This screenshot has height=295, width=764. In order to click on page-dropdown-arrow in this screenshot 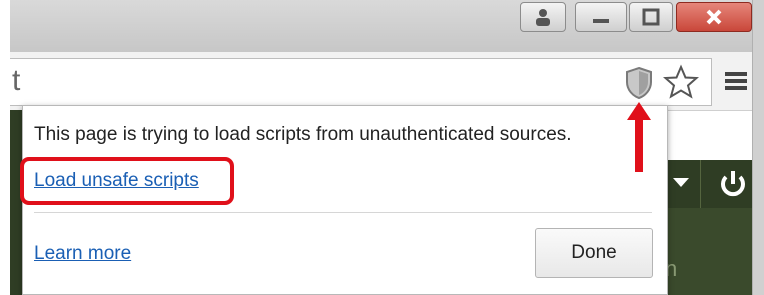, I will do `click(681, 183)`.